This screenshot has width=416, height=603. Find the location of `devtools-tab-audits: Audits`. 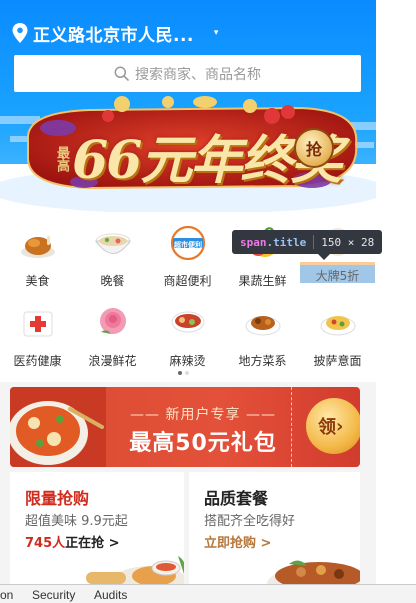

devtools-tab-audits: Audits is located at coordinates (110, 595).